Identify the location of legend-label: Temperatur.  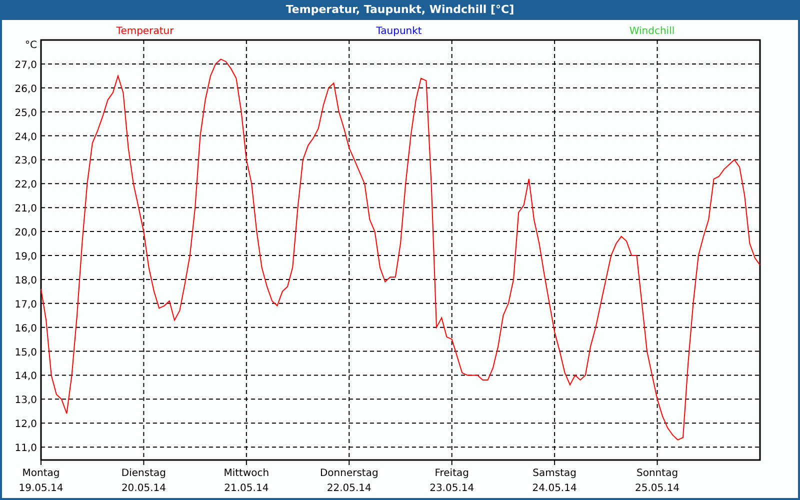
(145, 31).